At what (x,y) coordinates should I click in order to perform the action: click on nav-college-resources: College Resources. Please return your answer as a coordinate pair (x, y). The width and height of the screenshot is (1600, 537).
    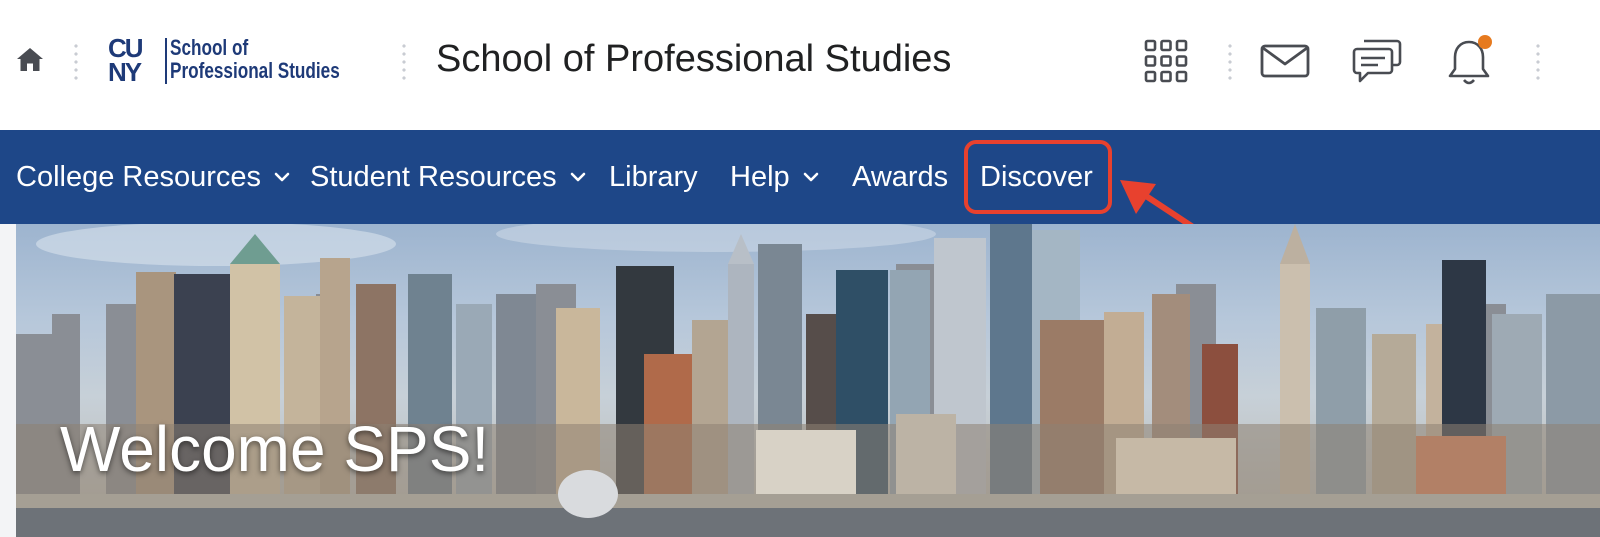
    Looking at the image, I should click on (153, 177).